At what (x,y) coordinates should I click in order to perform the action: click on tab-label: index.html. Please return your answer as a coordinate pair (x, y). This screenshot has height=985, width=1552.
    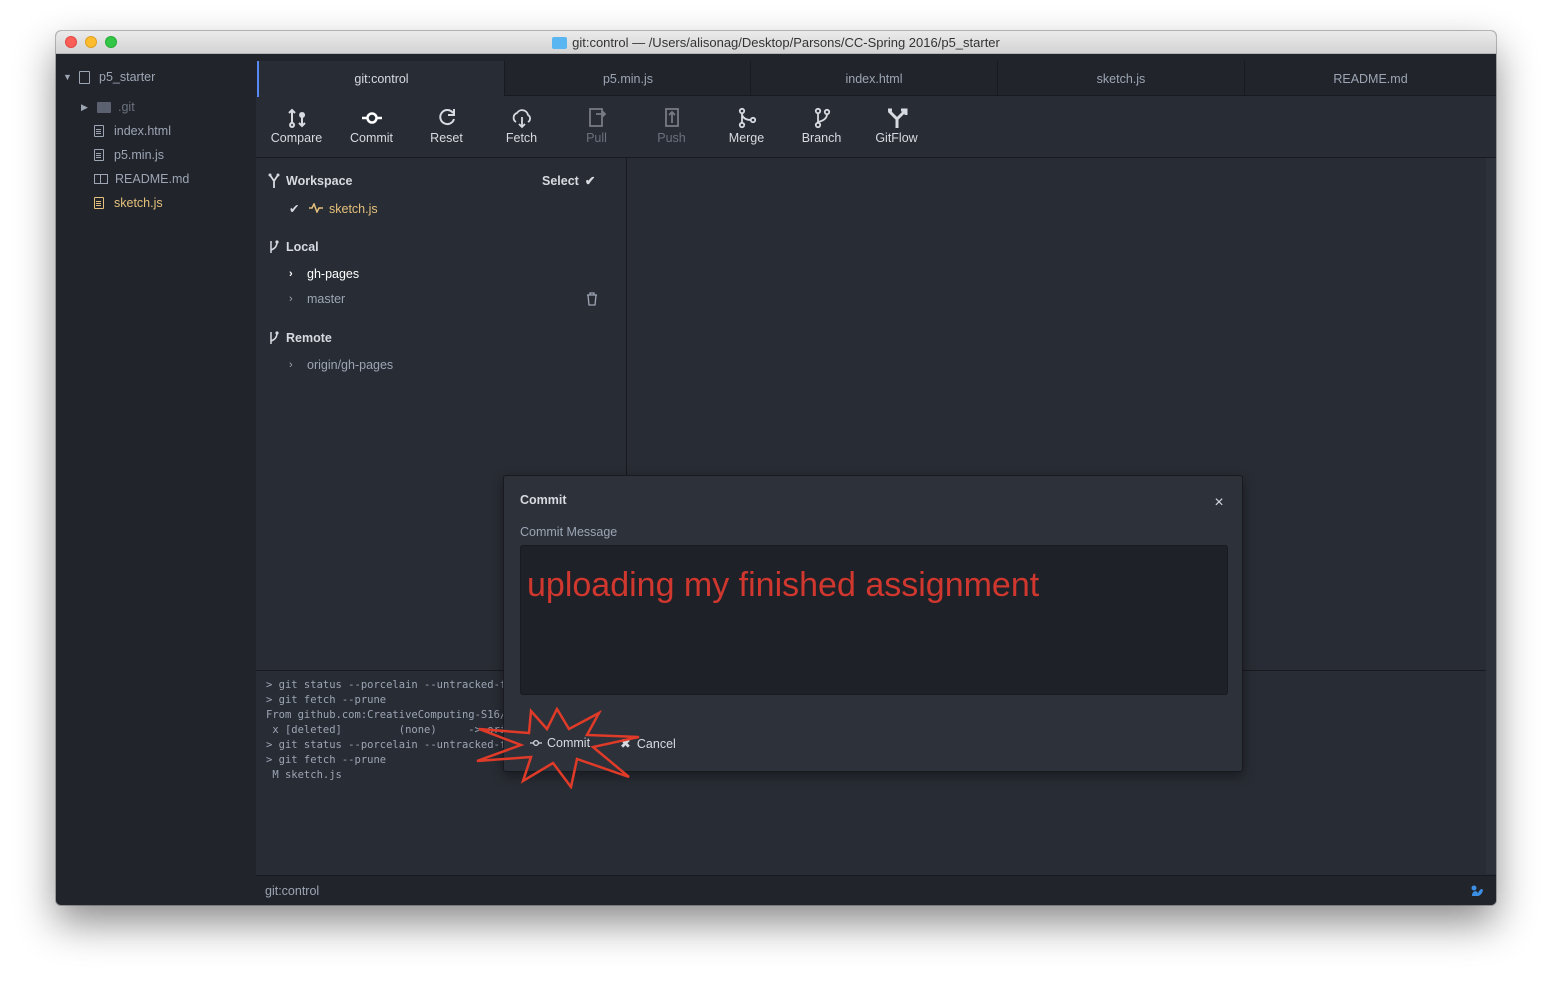
    Looking at the image, I should click on (874, 78).